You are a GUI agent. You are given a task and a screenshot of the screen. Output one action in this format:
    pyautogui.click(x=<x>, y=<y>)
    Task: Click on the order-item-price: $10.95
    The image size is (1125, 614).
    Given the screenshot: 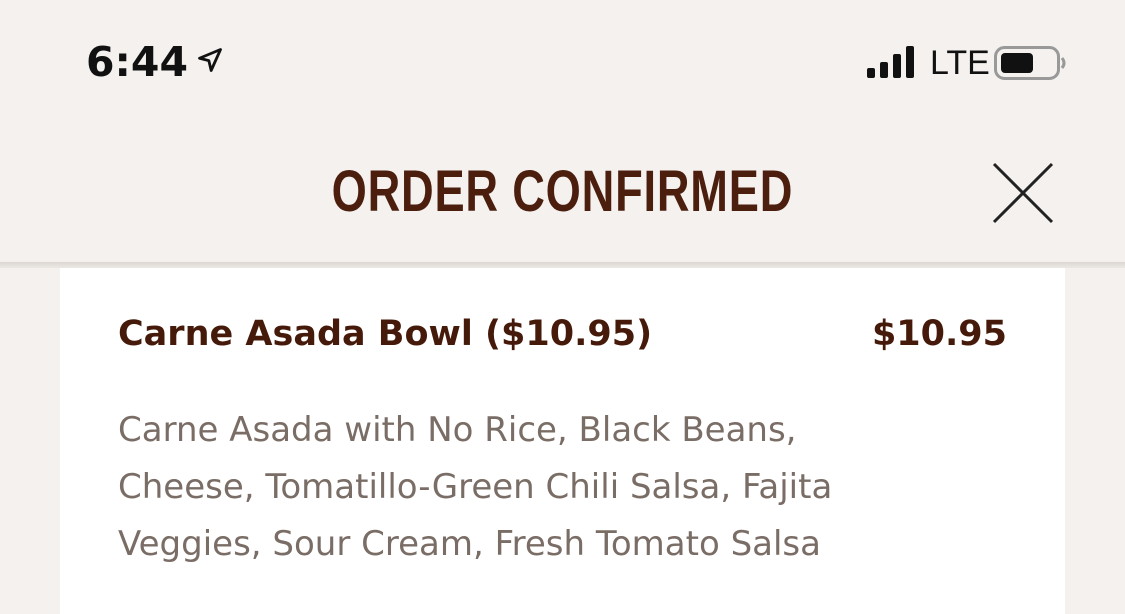 What is the action you would take?
    pyautogui.click(x=939, y=334)
    